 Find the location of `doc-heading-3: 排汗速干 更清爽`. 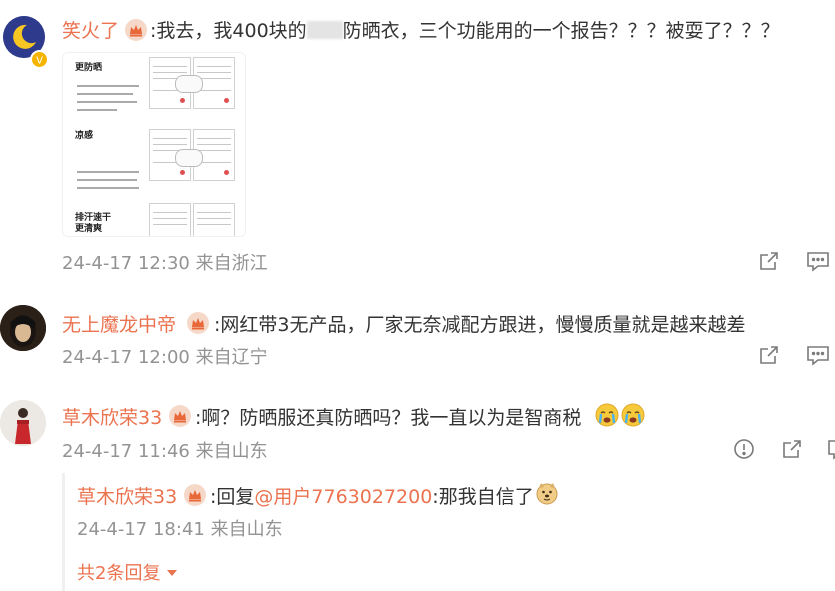

doc-heading-3: 排汗速干 更清爽 is located at coordinates (93, 223).